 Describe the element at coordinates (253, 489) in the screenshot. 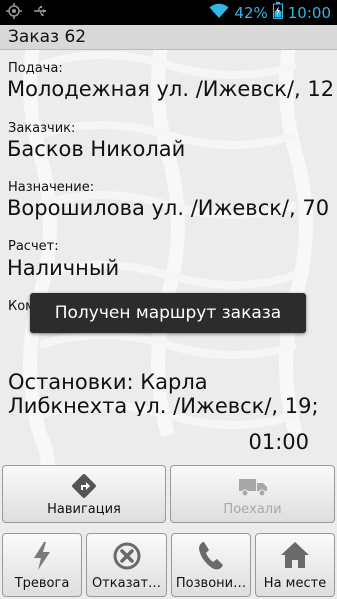

I see `truck-icon` at that location.